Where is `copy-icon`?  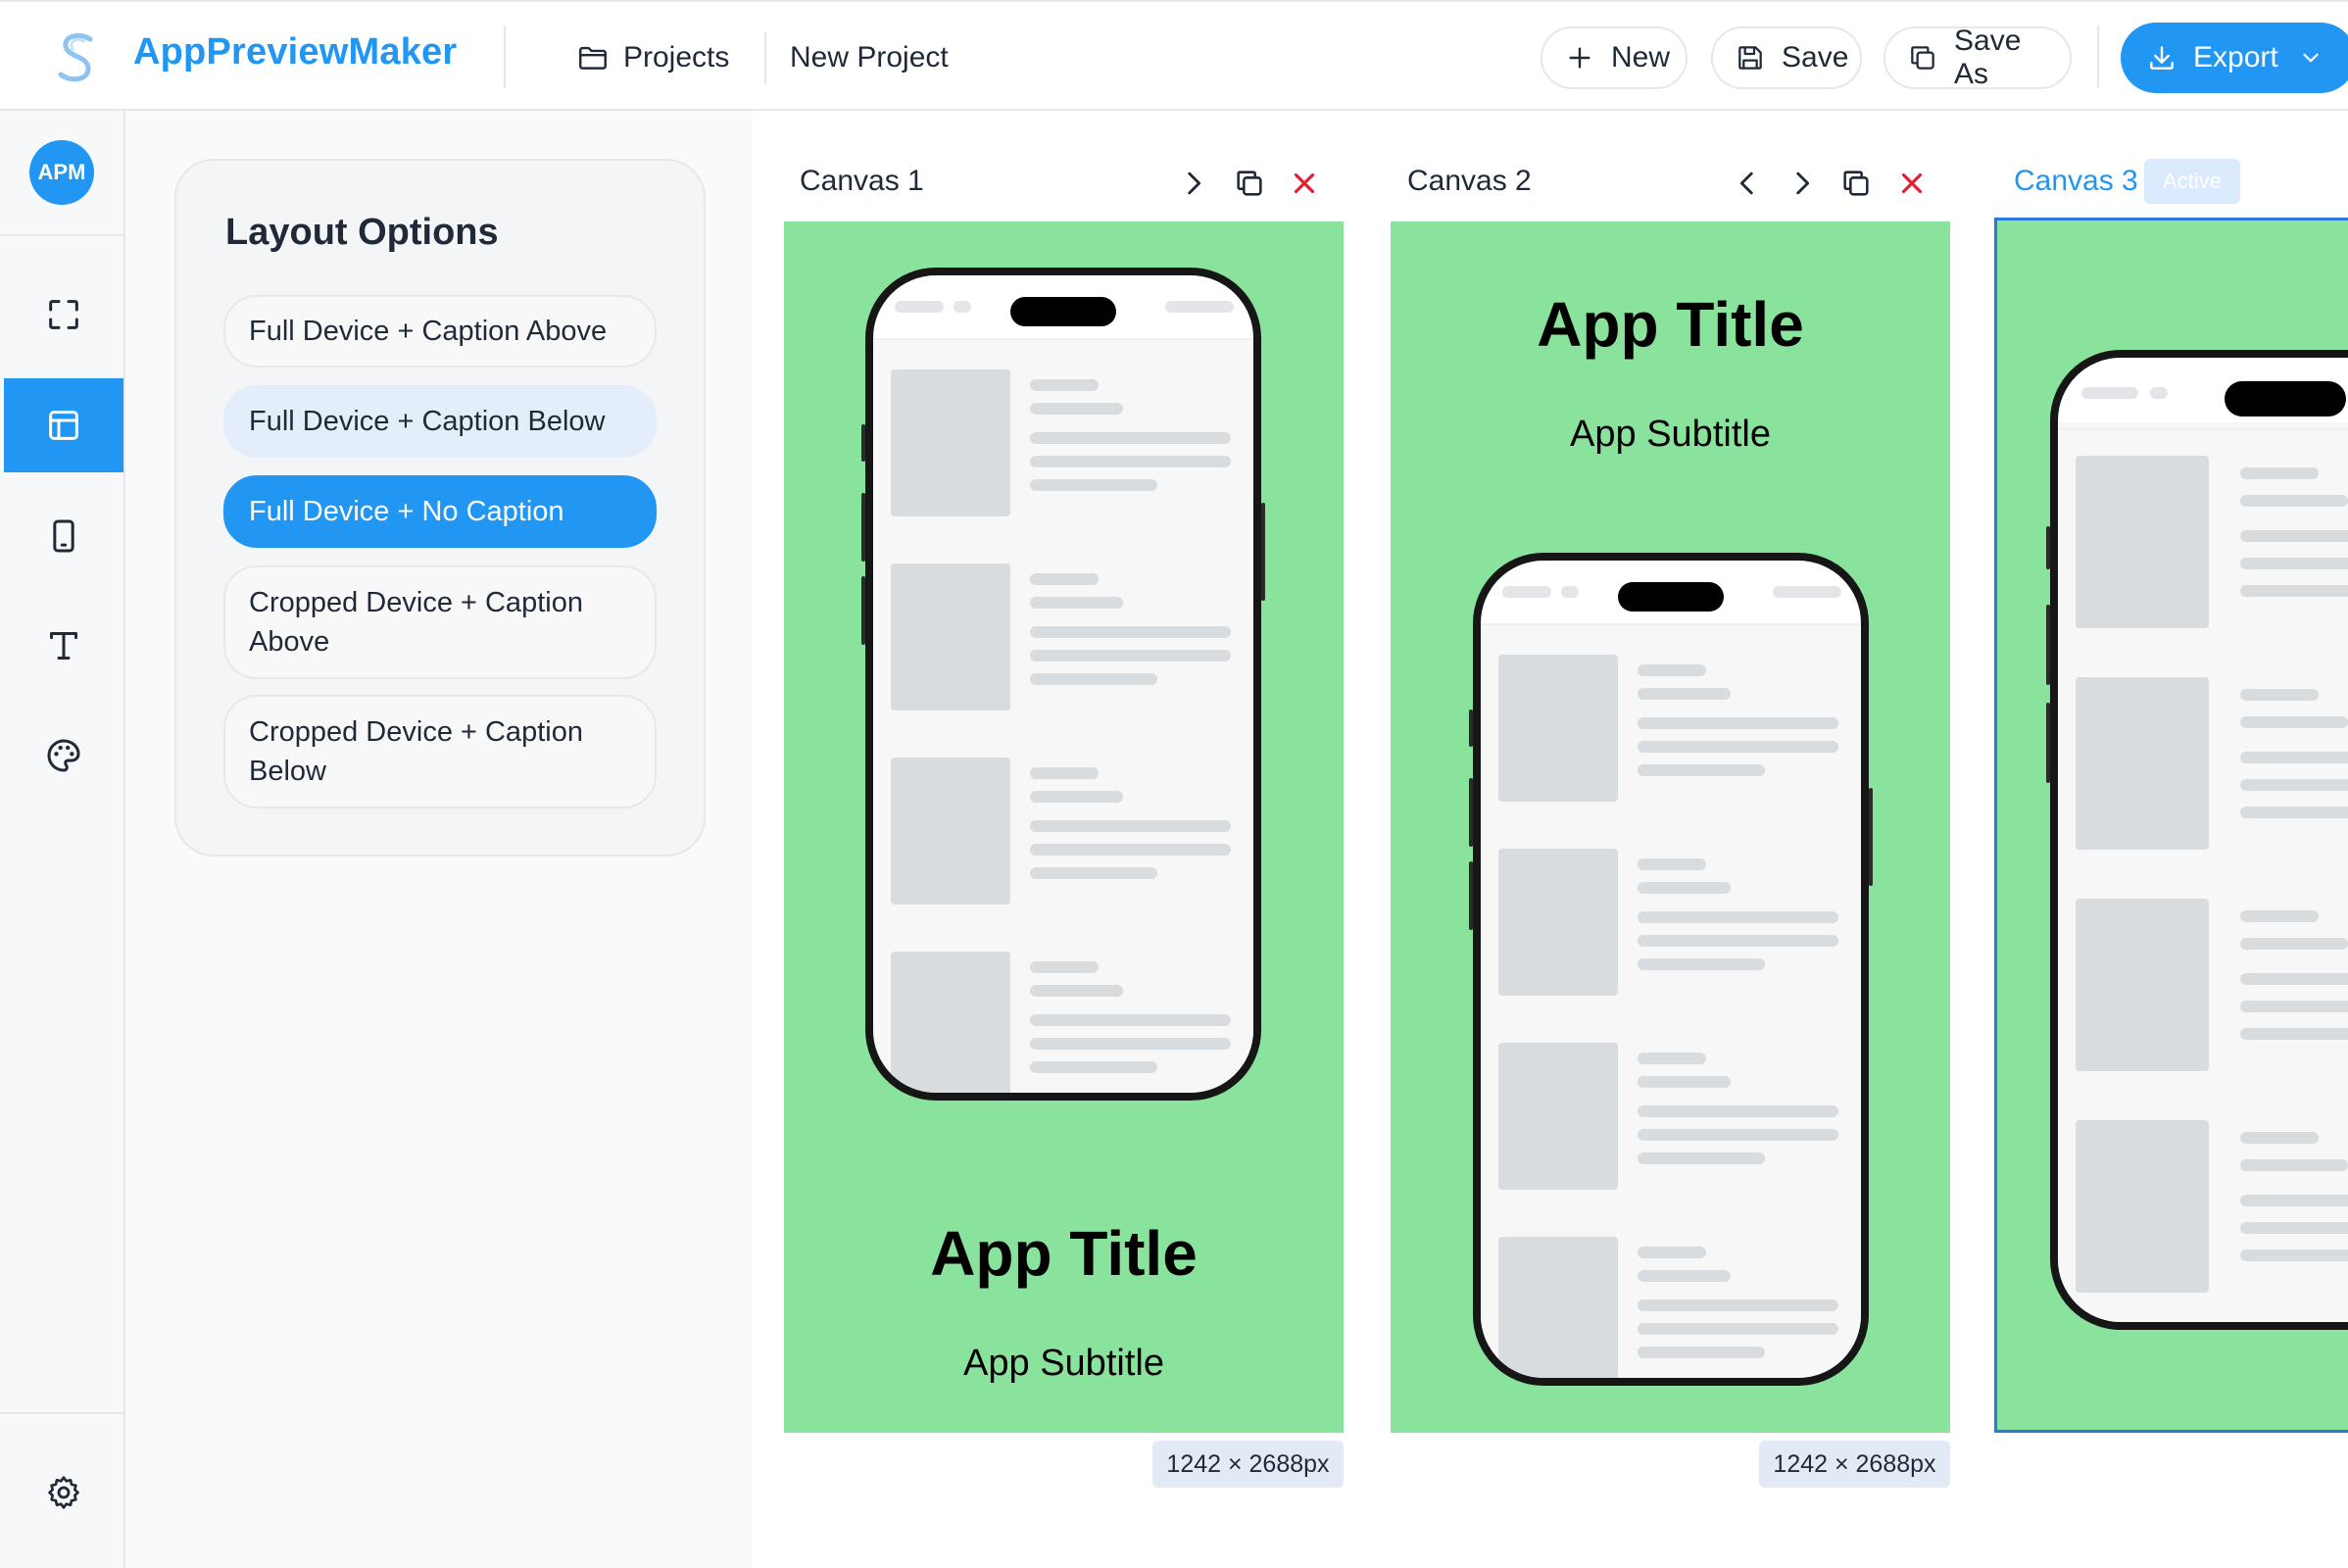
copy-icon is located at coordinates (1922, 58).